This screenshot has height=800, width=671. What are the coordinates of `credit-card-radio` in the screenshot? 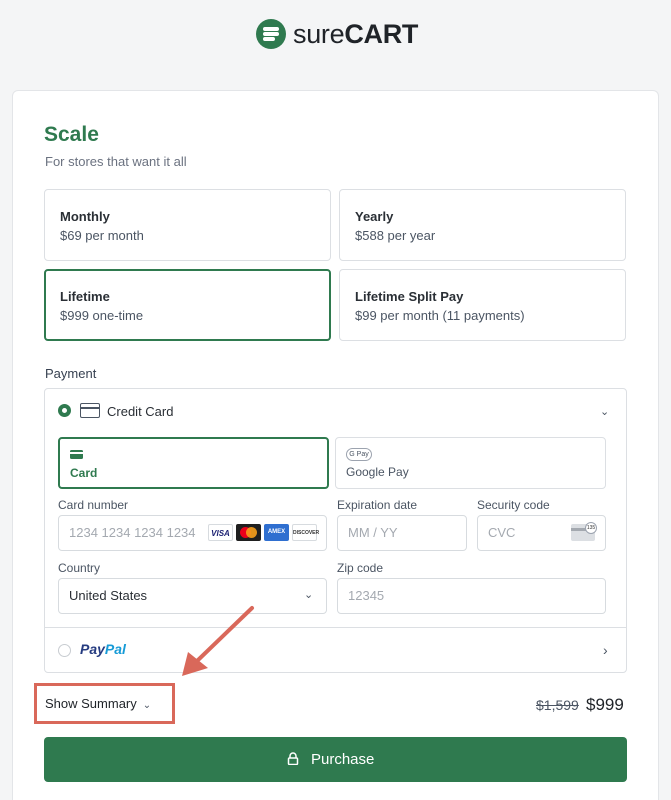 It's located at (64, 410).